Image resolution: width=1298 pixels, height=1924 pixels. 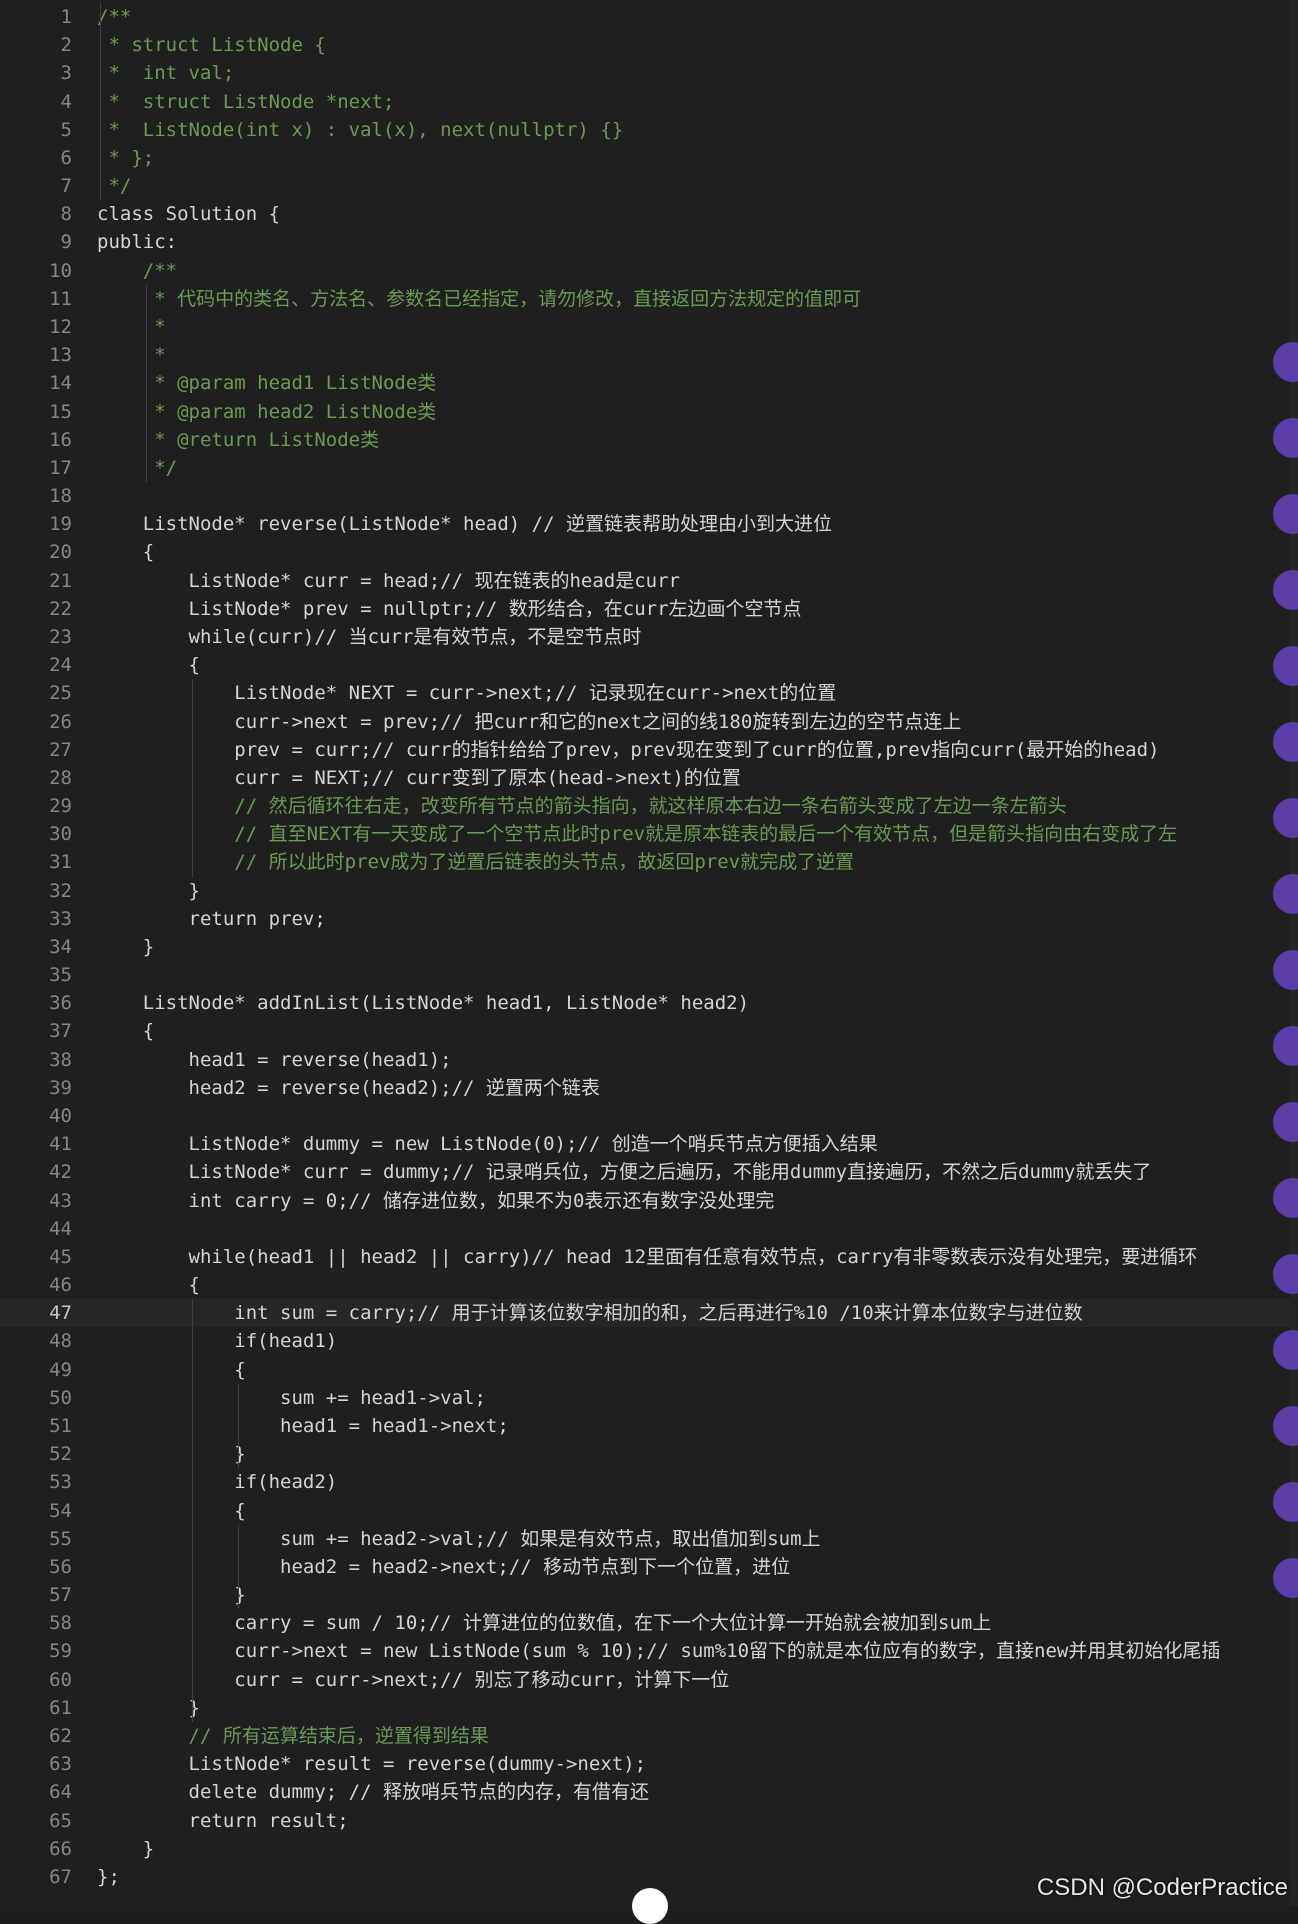 I want to click on line-text: head1 = head1->next;, so click(x=303, y=1426).